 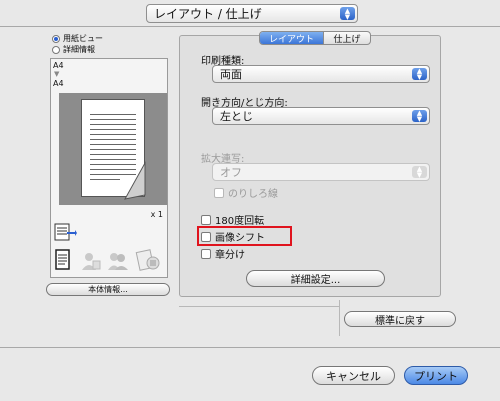 I want to click on radio-paper-view: 用紙ビュー, so click(x=77, y=38).